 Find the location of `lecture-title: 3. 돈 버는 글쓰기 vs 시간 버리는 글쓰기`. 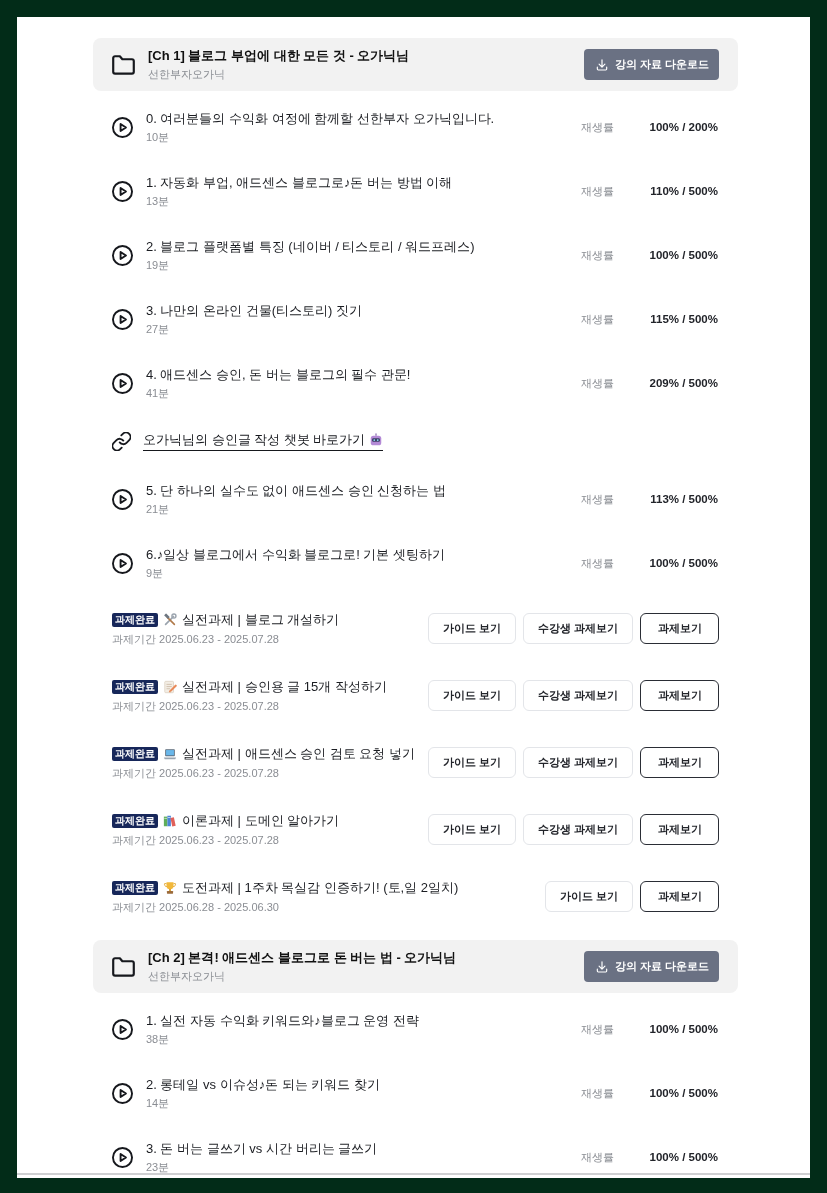

lecture-title: 3. 돈 버는 글쓰기 vs 시간 버리는 글쓰기 is located at coordinates (357, 1148).